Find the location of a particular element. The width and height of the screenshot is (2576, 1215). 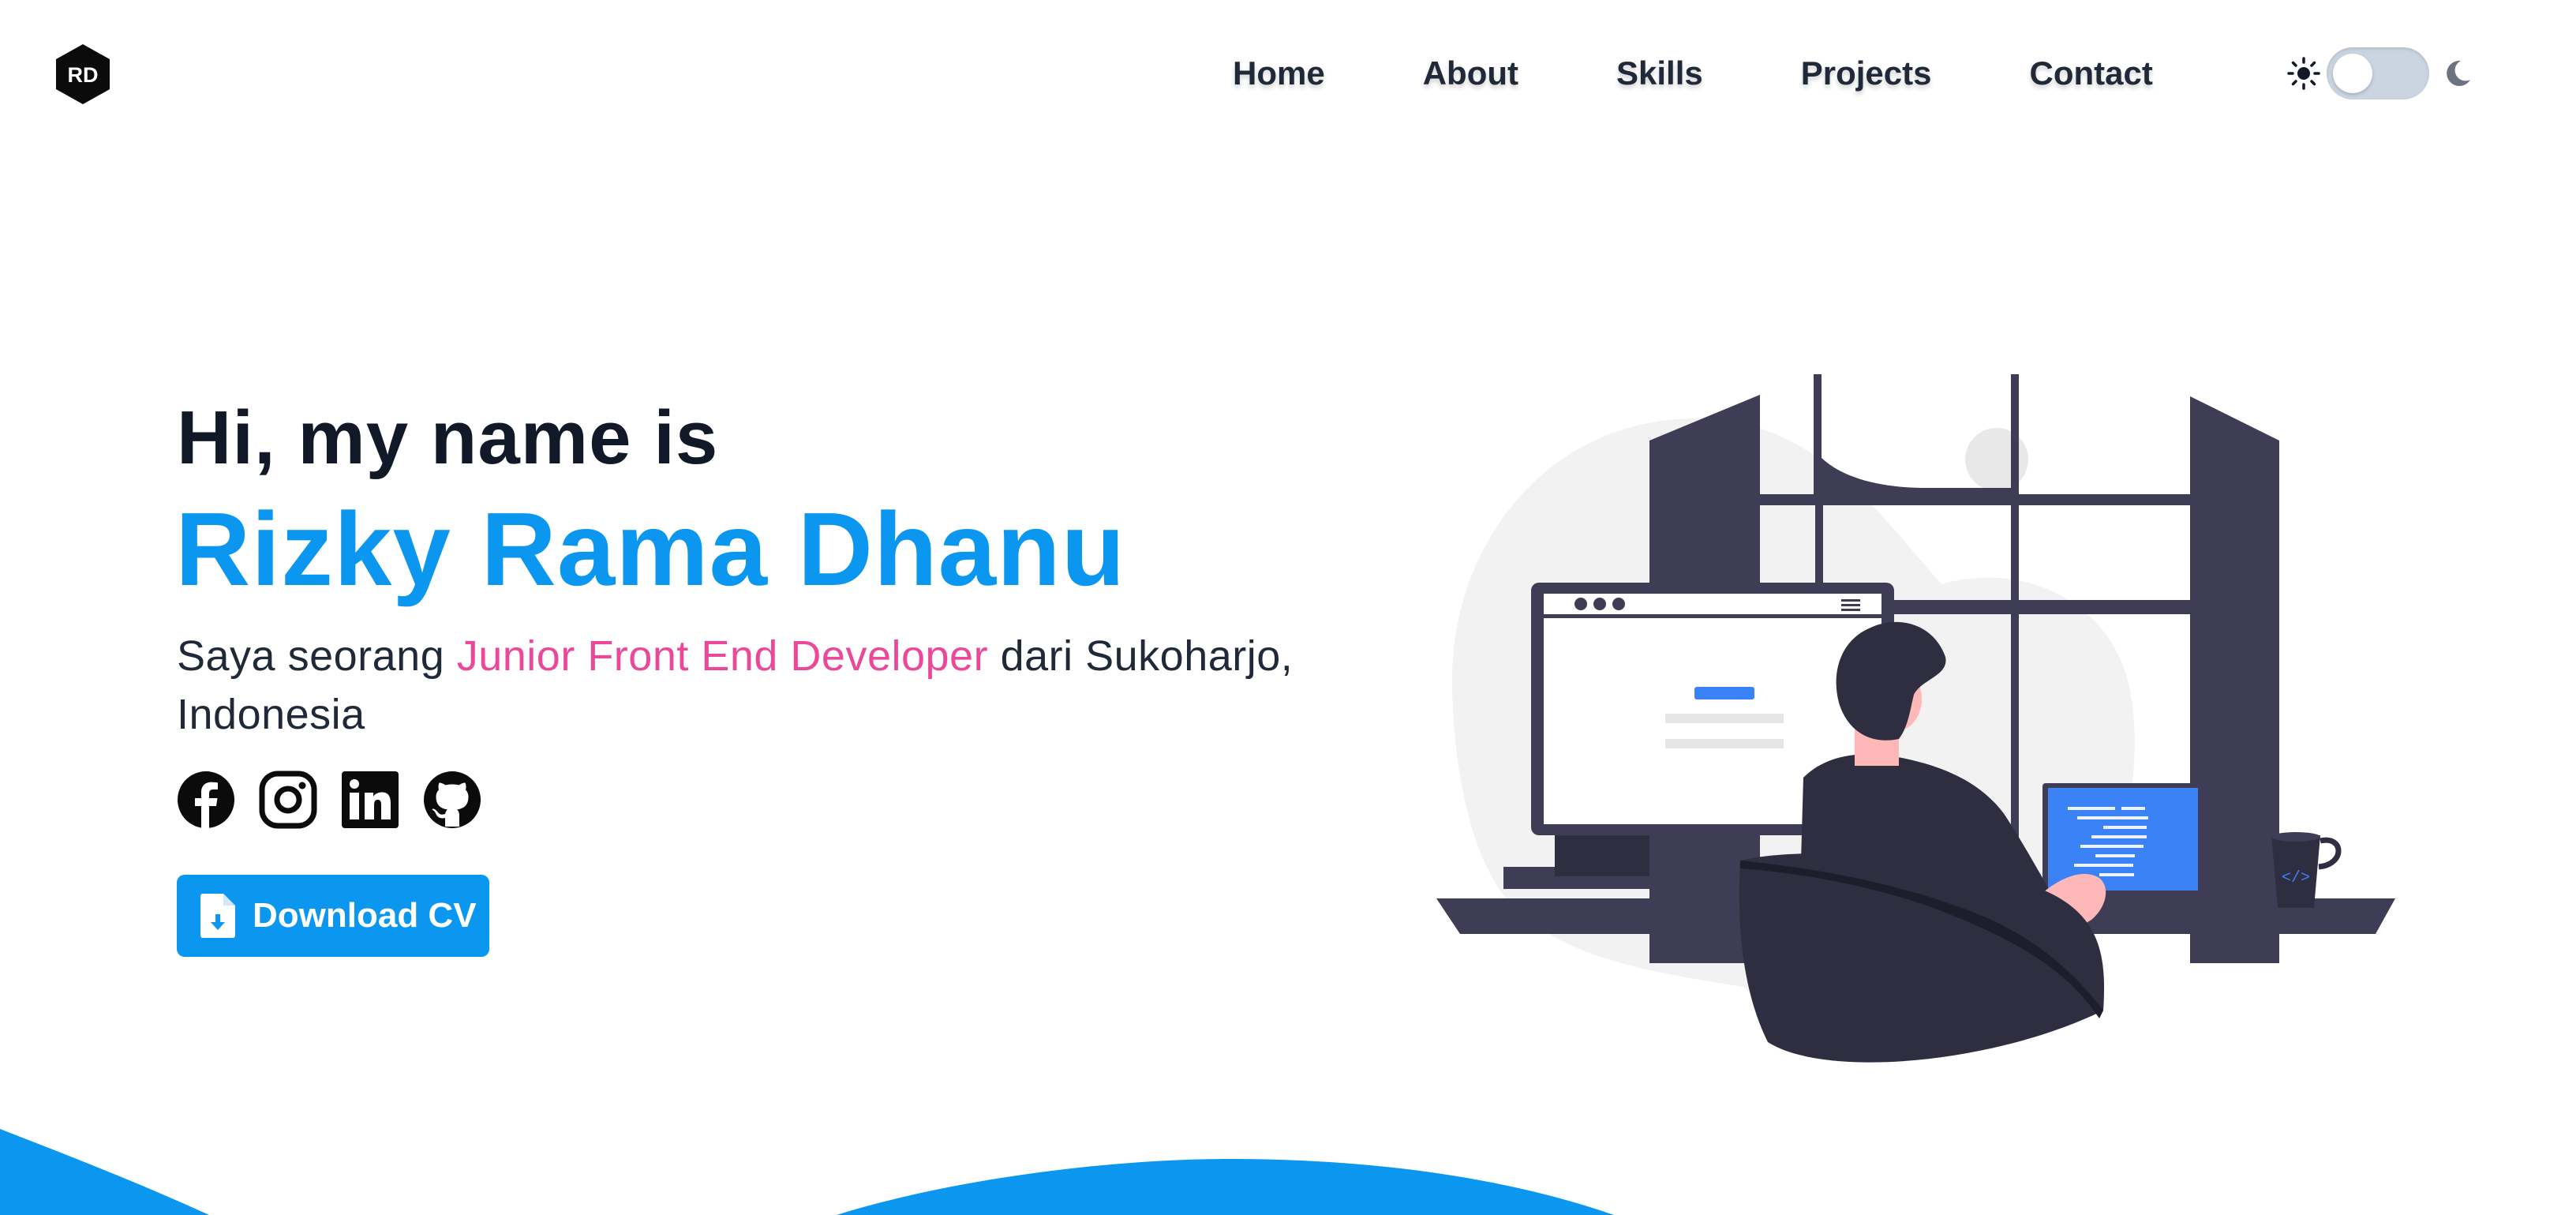

file-download-icon is located at coordinates (217, 916).